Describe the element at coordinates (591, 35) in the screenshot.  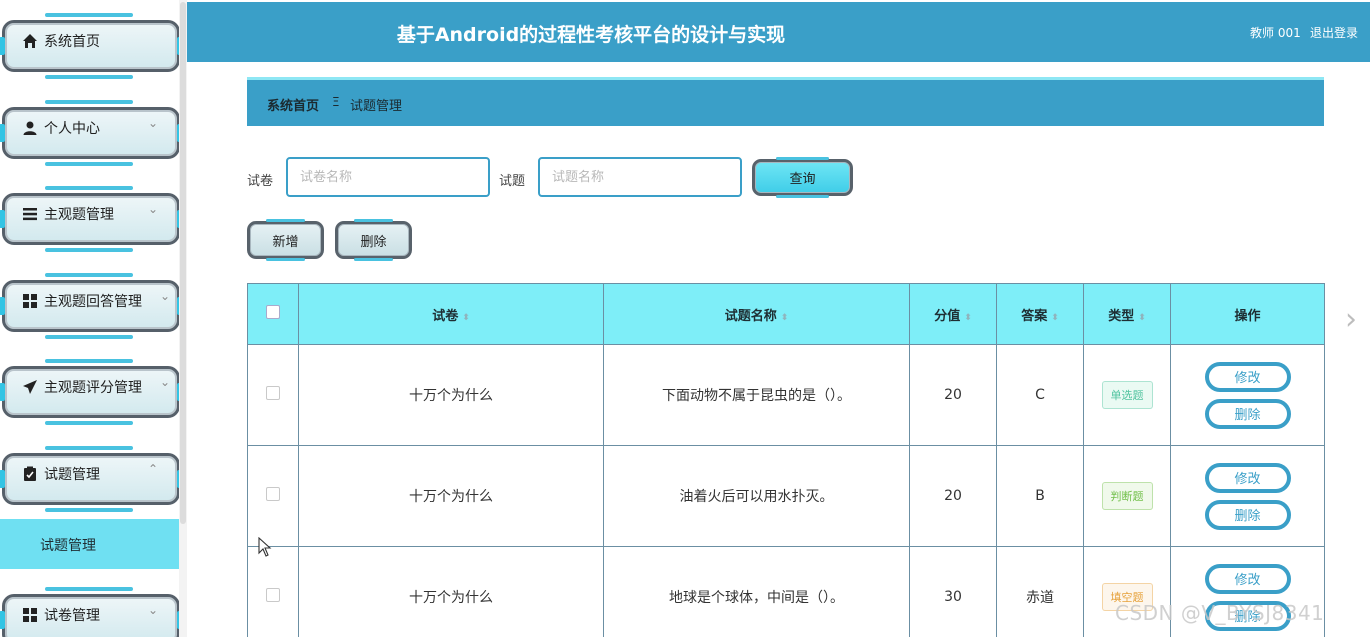
I see `app-title: 基于Android的过程性考核平台的设计与实现` at that location.